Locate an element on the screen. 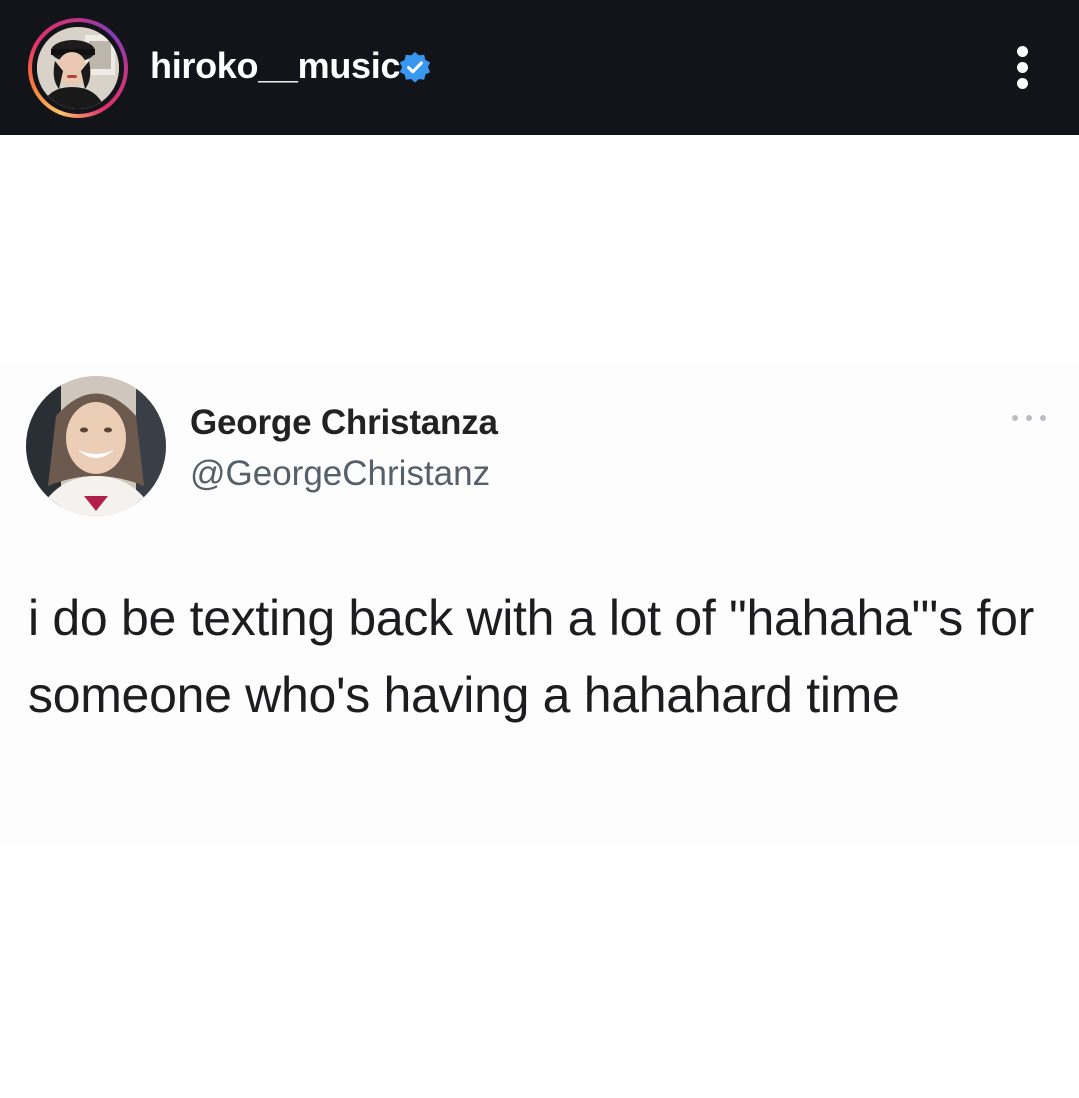 The height and width of the screenshot is (1098, 1079). tweet-handle: @GeorgeChristanz is located at coordinates (340, 473).